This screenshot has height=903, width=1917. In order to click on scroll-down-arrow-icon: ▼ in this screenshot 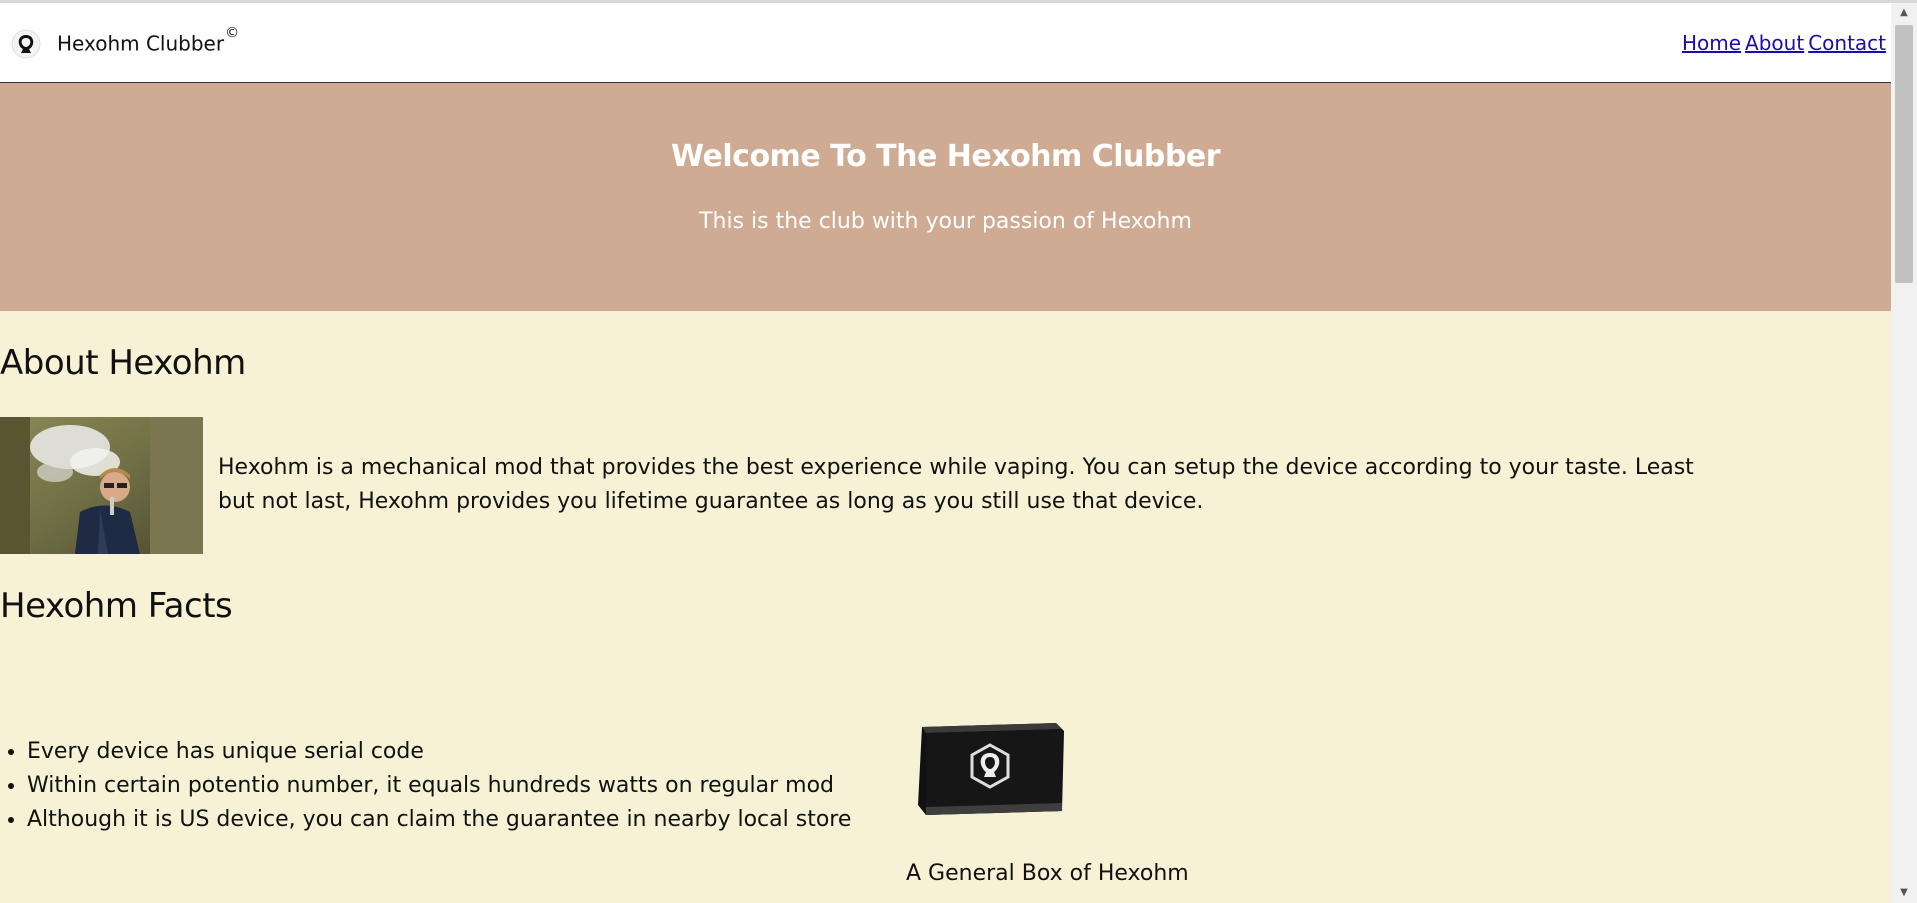, I will do `click(1904, 893)`.